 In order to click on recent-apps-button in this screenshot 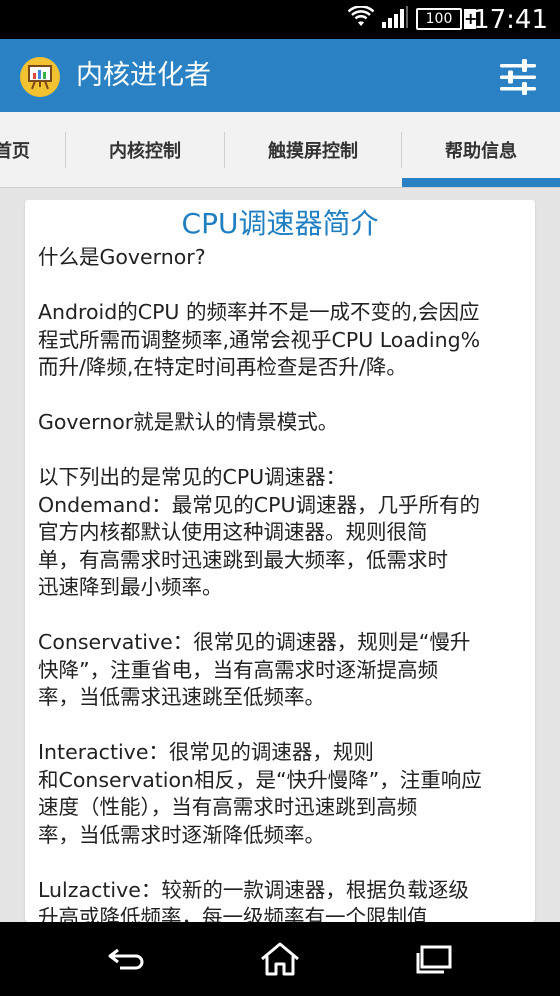, I will do `click(436, 959)`.